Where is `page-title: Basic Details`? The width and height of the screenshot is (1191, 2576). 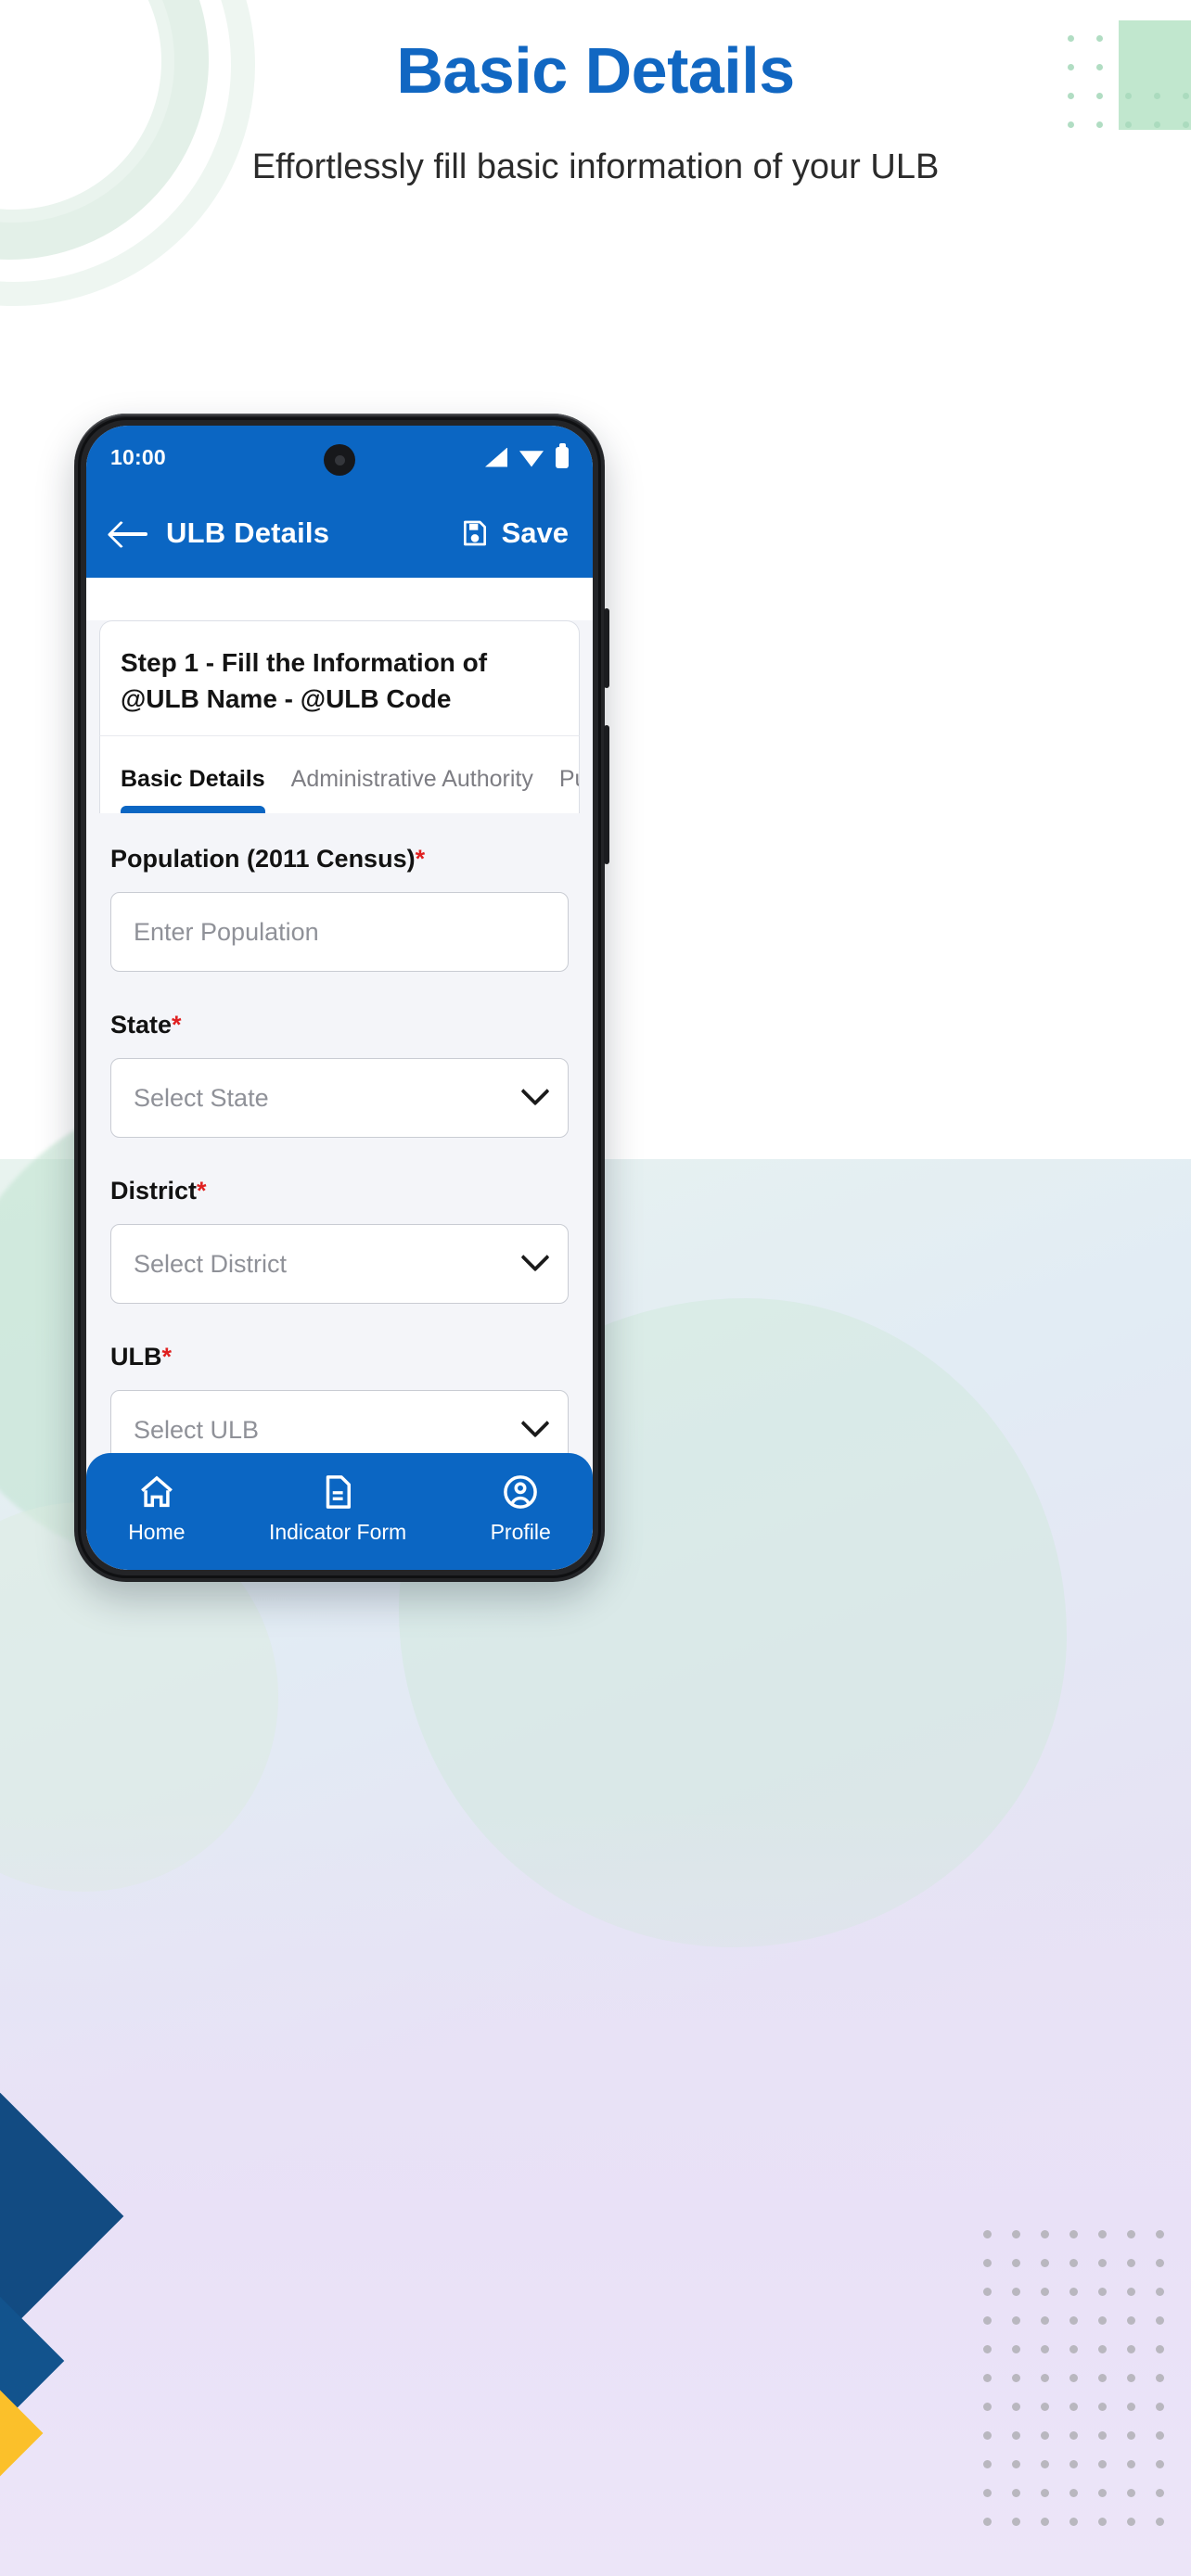 page-title: Basic Details is located at coordinates (595, 71).